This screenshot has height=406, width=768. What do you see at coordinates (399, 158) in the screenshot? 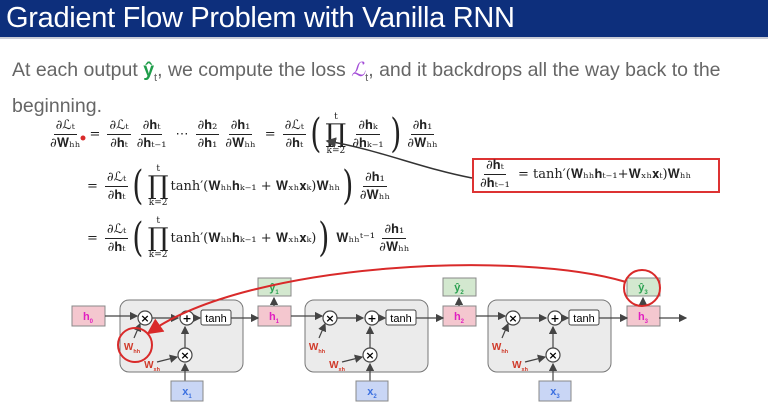
I see `equation-pointer-arrow` at bounding box center [399, 158].